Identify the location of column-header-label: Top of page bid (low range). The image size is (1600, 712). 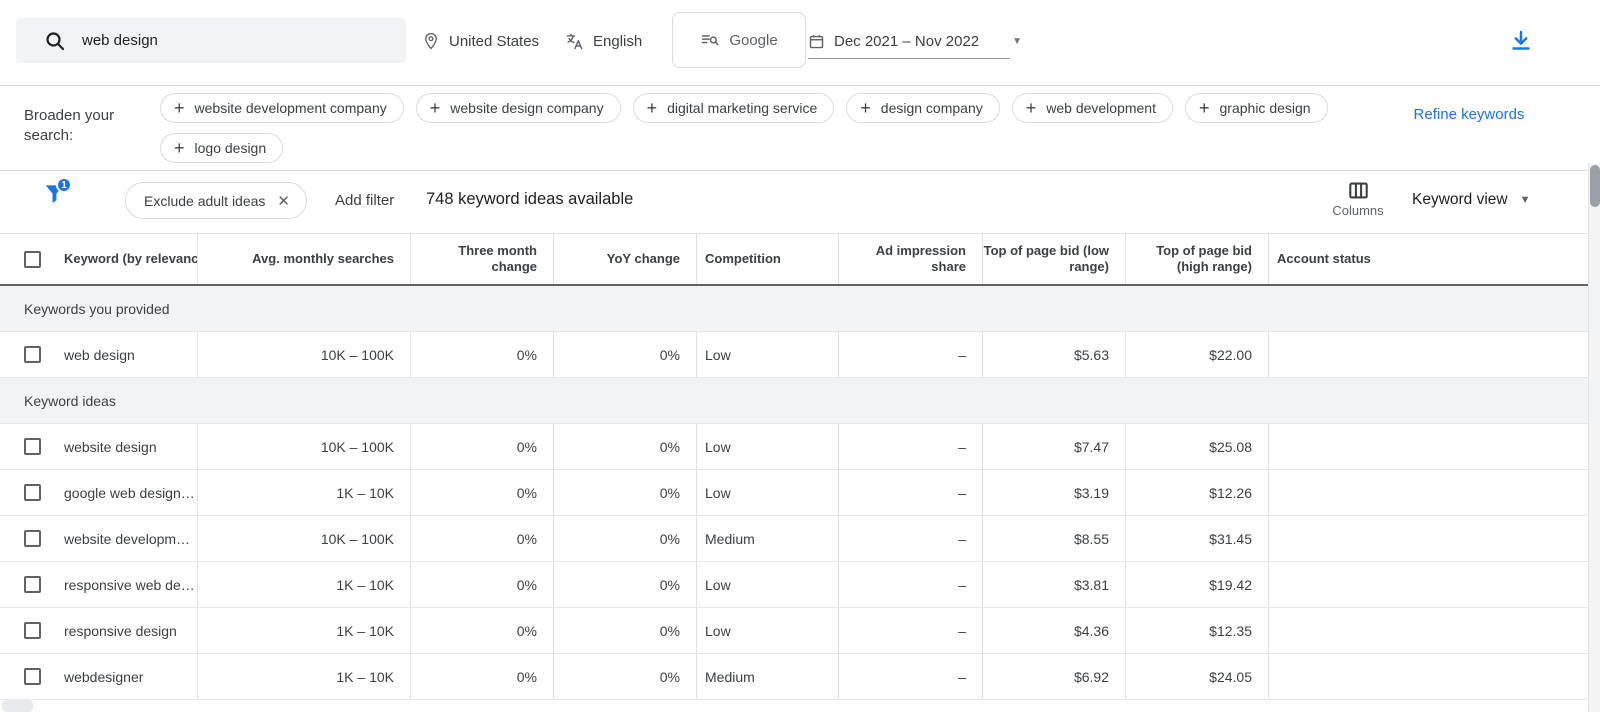
(1046, 258).